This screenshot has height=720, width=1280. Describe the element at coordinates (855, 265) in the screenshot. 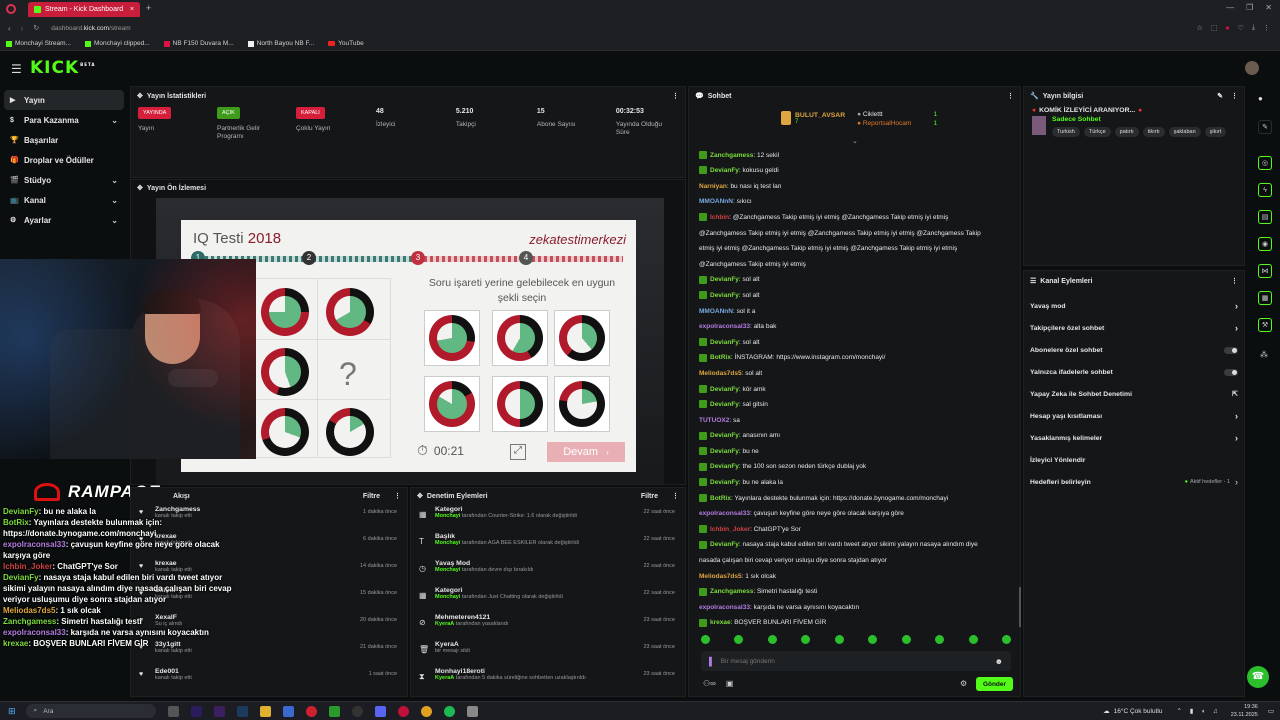

I see `chat-message: @Zanchgamess Takip etmiş iyi etmiş` at that location.